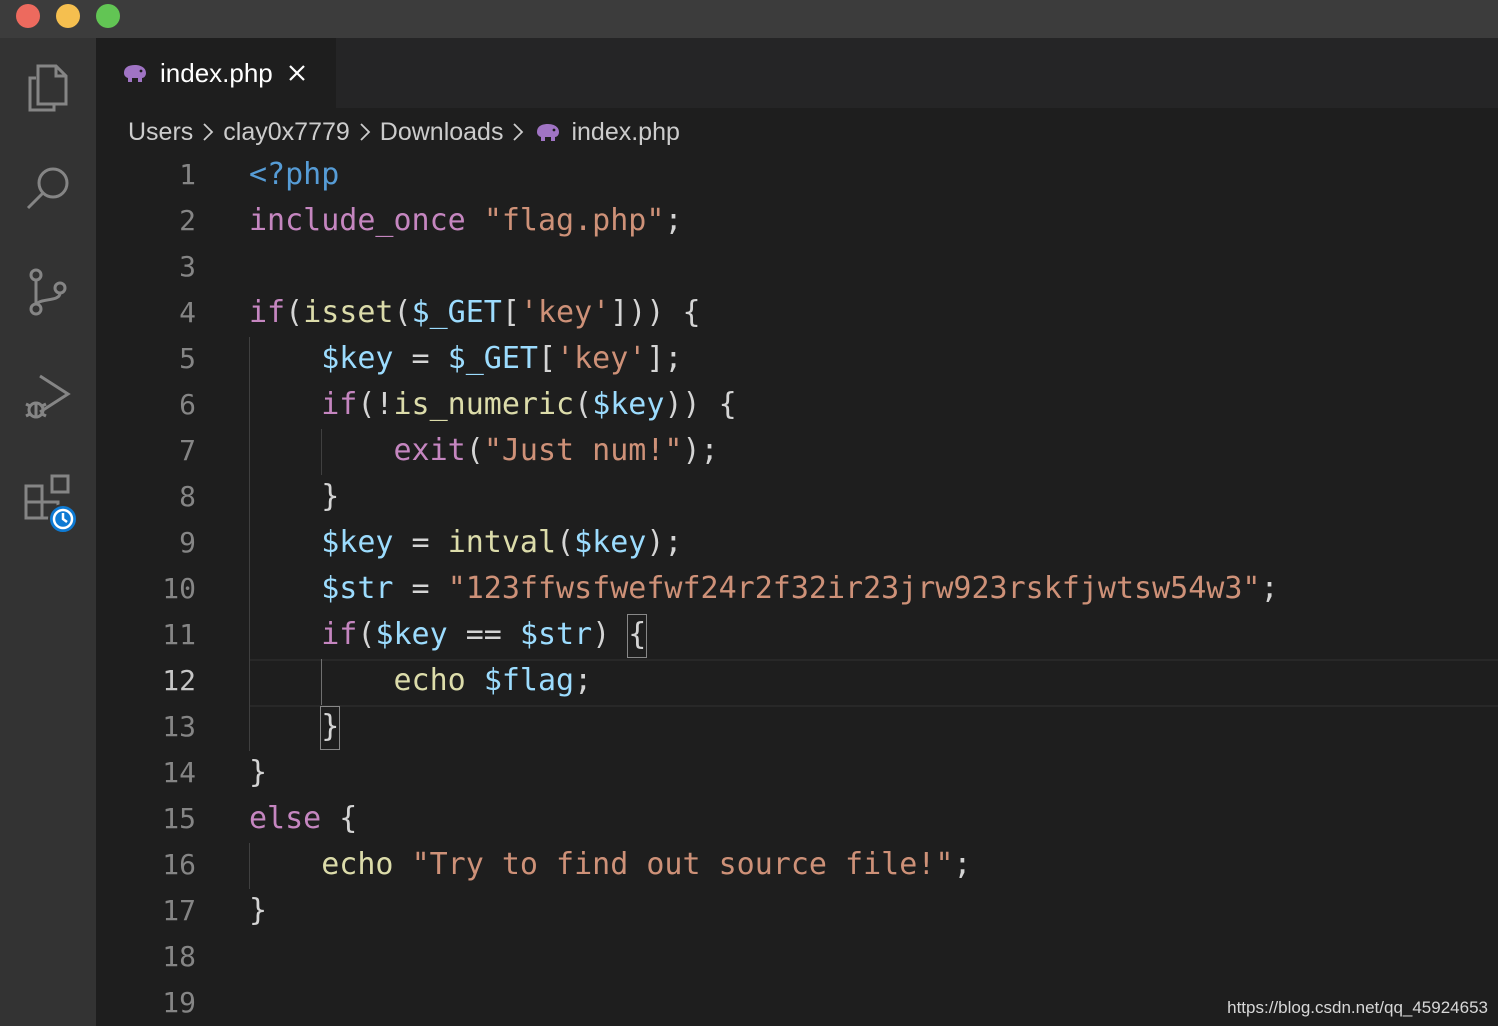 Image resolution: width=1498 pixels, height=1026 pixels. What do you see at coordinates (797, 405) in the screenshot?
I see `code-line: 6 if(!is_numeric($key)) {` at bounding box center [797, 405].